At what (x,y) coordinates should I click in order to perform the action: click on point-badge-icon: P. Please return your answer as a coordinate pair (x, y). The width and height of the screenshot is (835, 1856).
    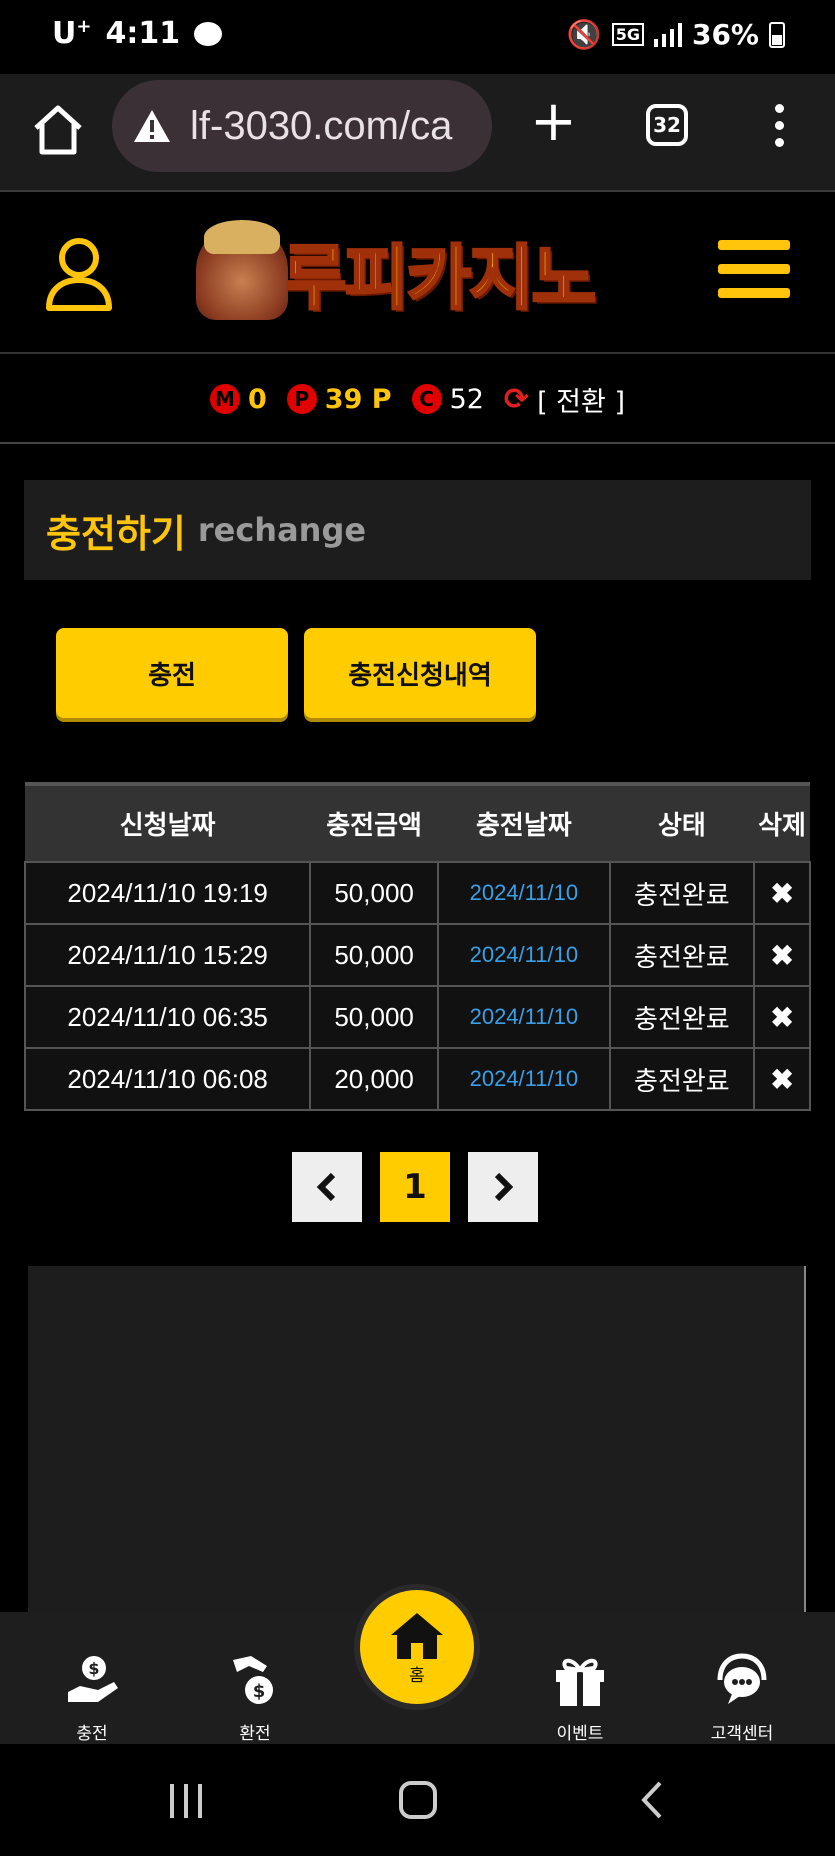
    Looking at the image, I should click on (301, 399).